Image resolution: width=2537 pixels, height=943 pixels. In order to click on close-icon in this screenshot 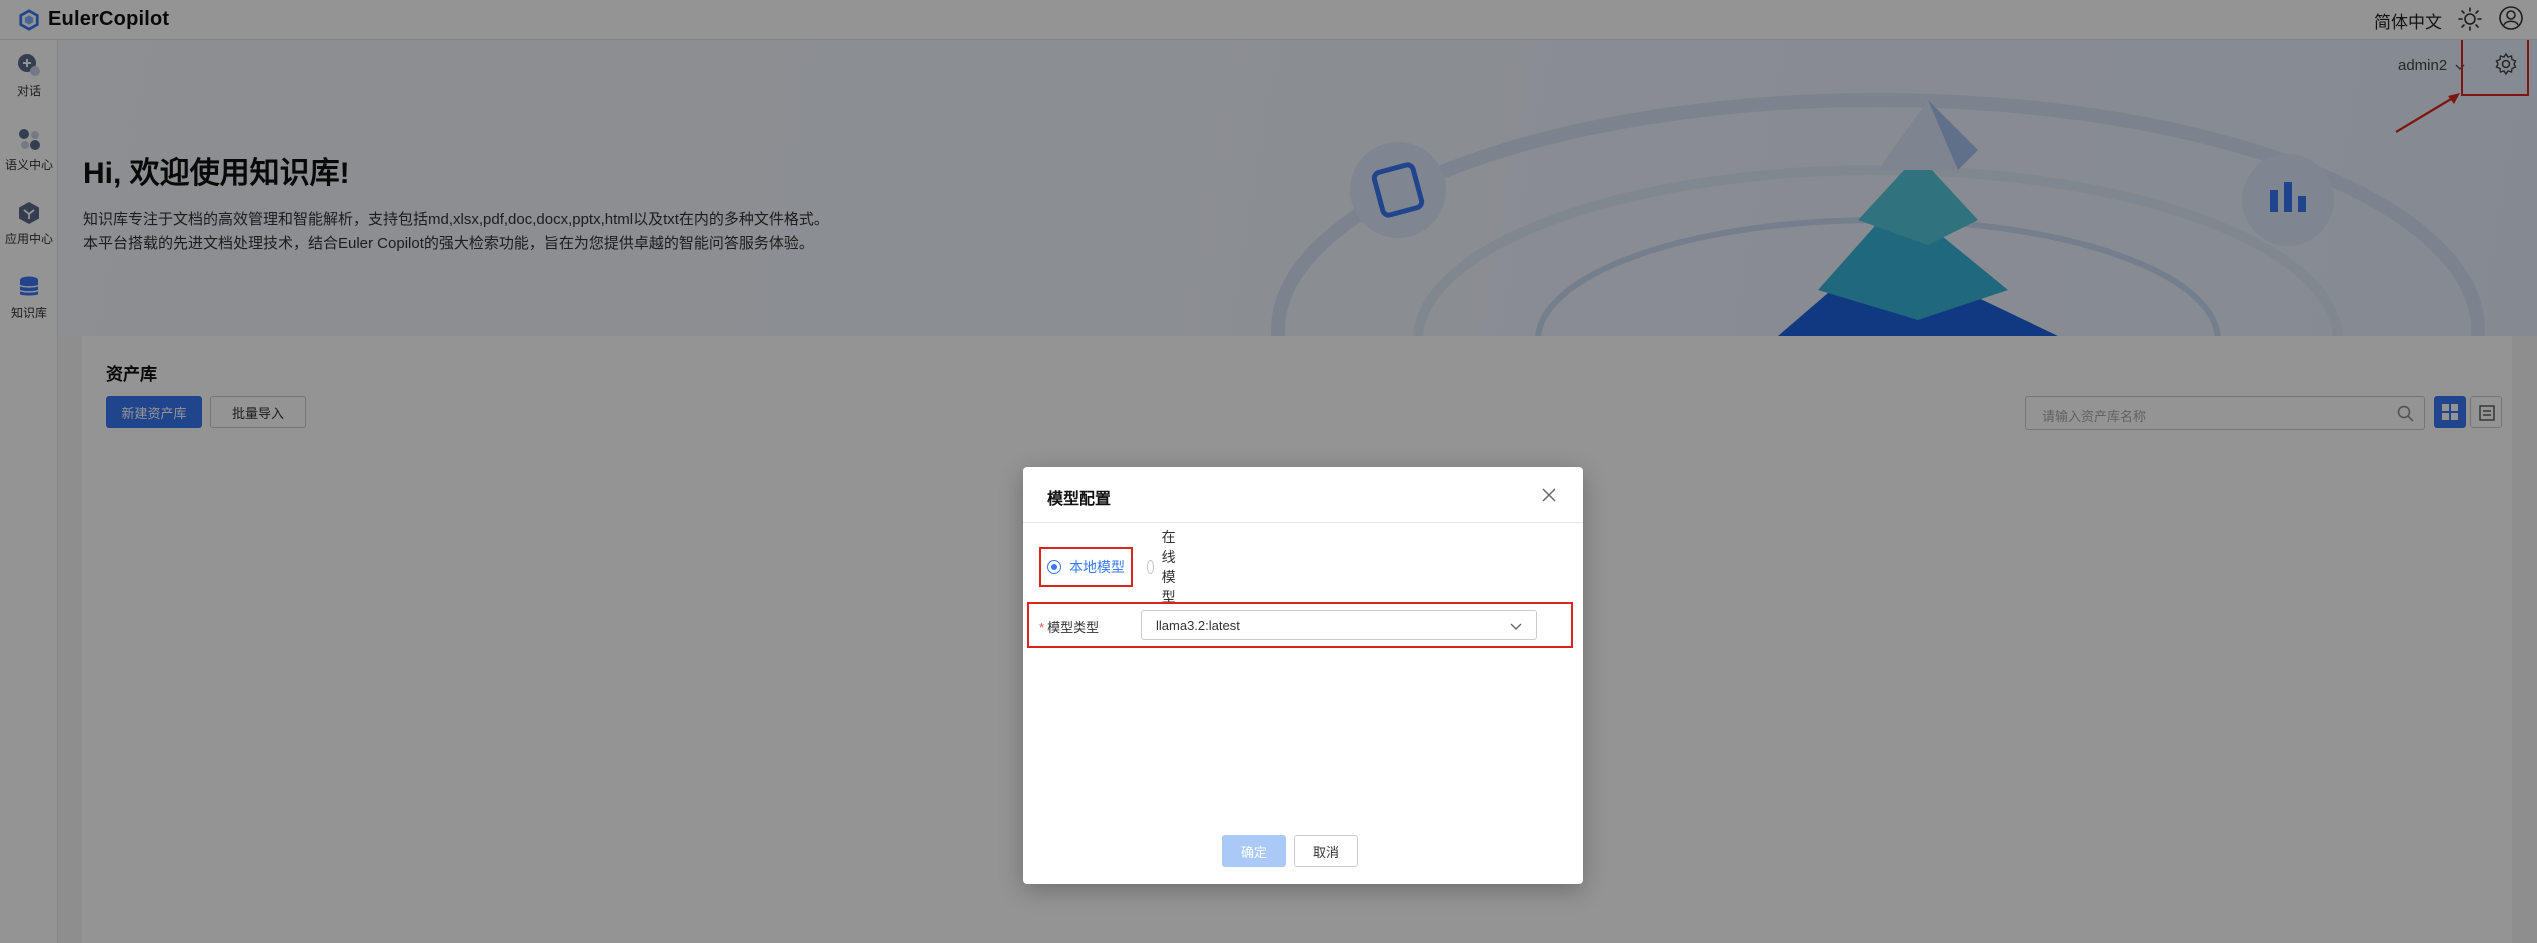, I will do `click(1549, 495)`.